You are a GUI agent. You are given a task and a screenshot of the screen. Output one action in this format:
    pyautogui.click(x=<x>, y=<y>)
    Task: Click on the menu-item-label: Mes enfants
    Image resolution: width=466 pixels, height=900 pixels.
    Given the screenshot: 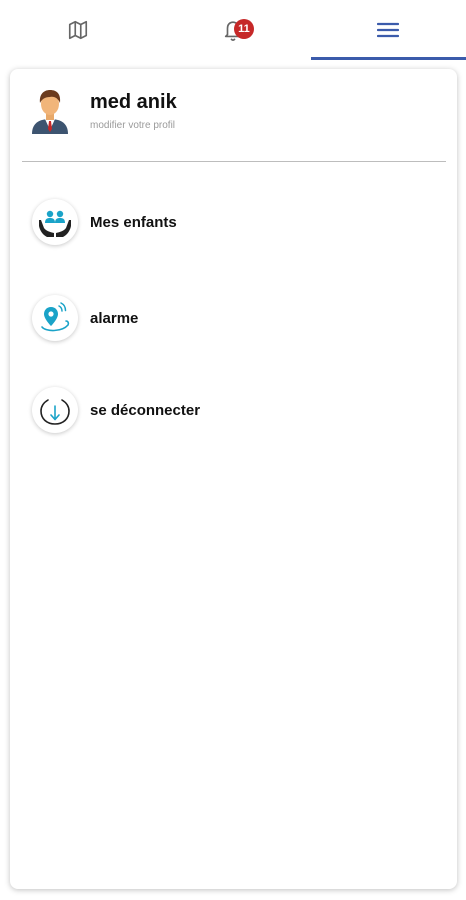 What is the action you would take?
    pyautogui.click(x=133, y=222)
    